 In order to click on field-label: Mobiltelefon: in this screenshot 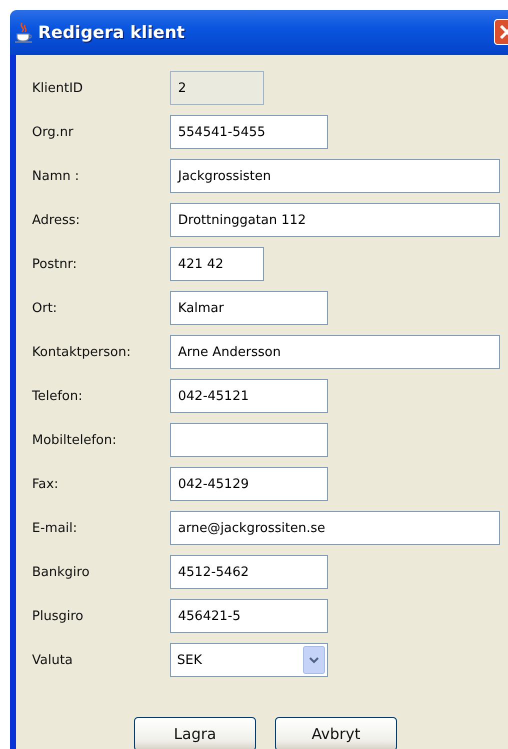, I will do `click(75, 440)`.